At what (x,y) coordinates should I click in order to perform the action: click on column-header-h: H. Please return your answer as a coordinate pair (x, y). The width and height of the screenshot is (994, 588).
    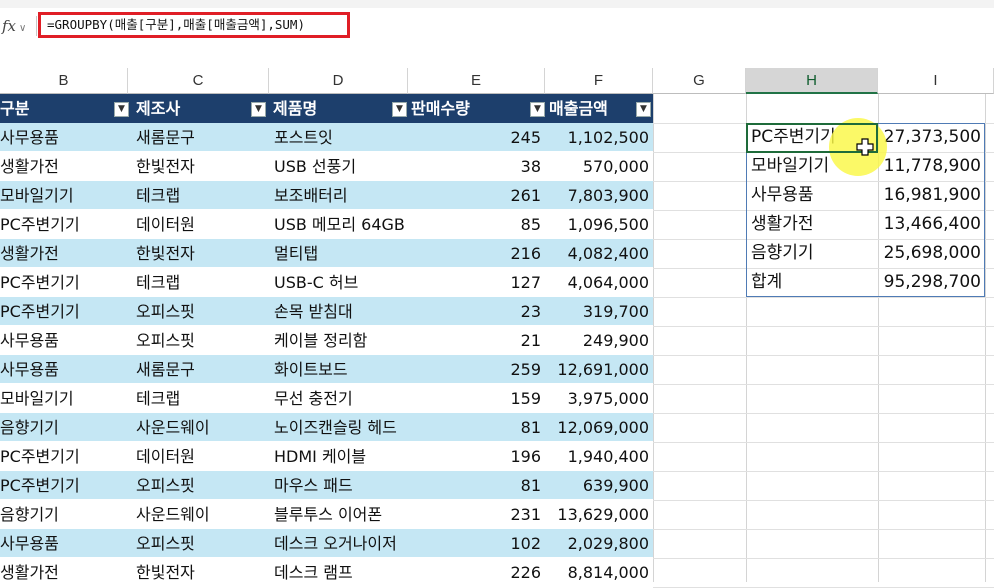
    Looking at the image, I should click on (812, 81).